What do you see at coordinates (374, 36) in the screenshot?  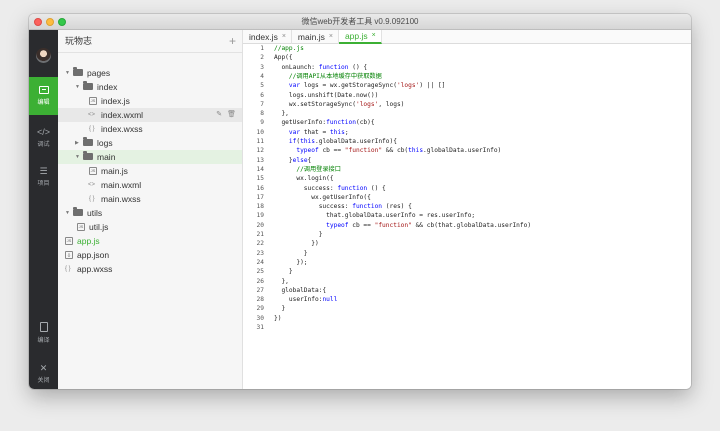 I see `close-tab-icon: ×` at bounding box center [374, 36].